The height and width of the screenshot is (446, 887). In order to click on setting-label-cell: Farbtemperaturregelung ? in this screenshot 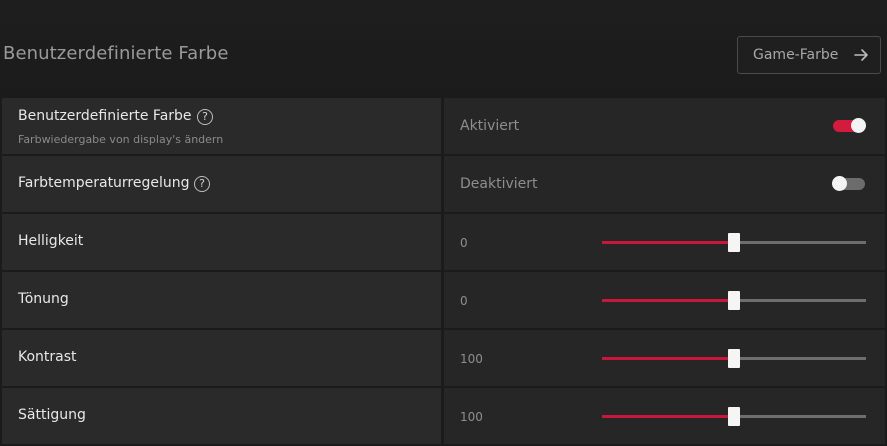, I will do `click(221, 184)`.